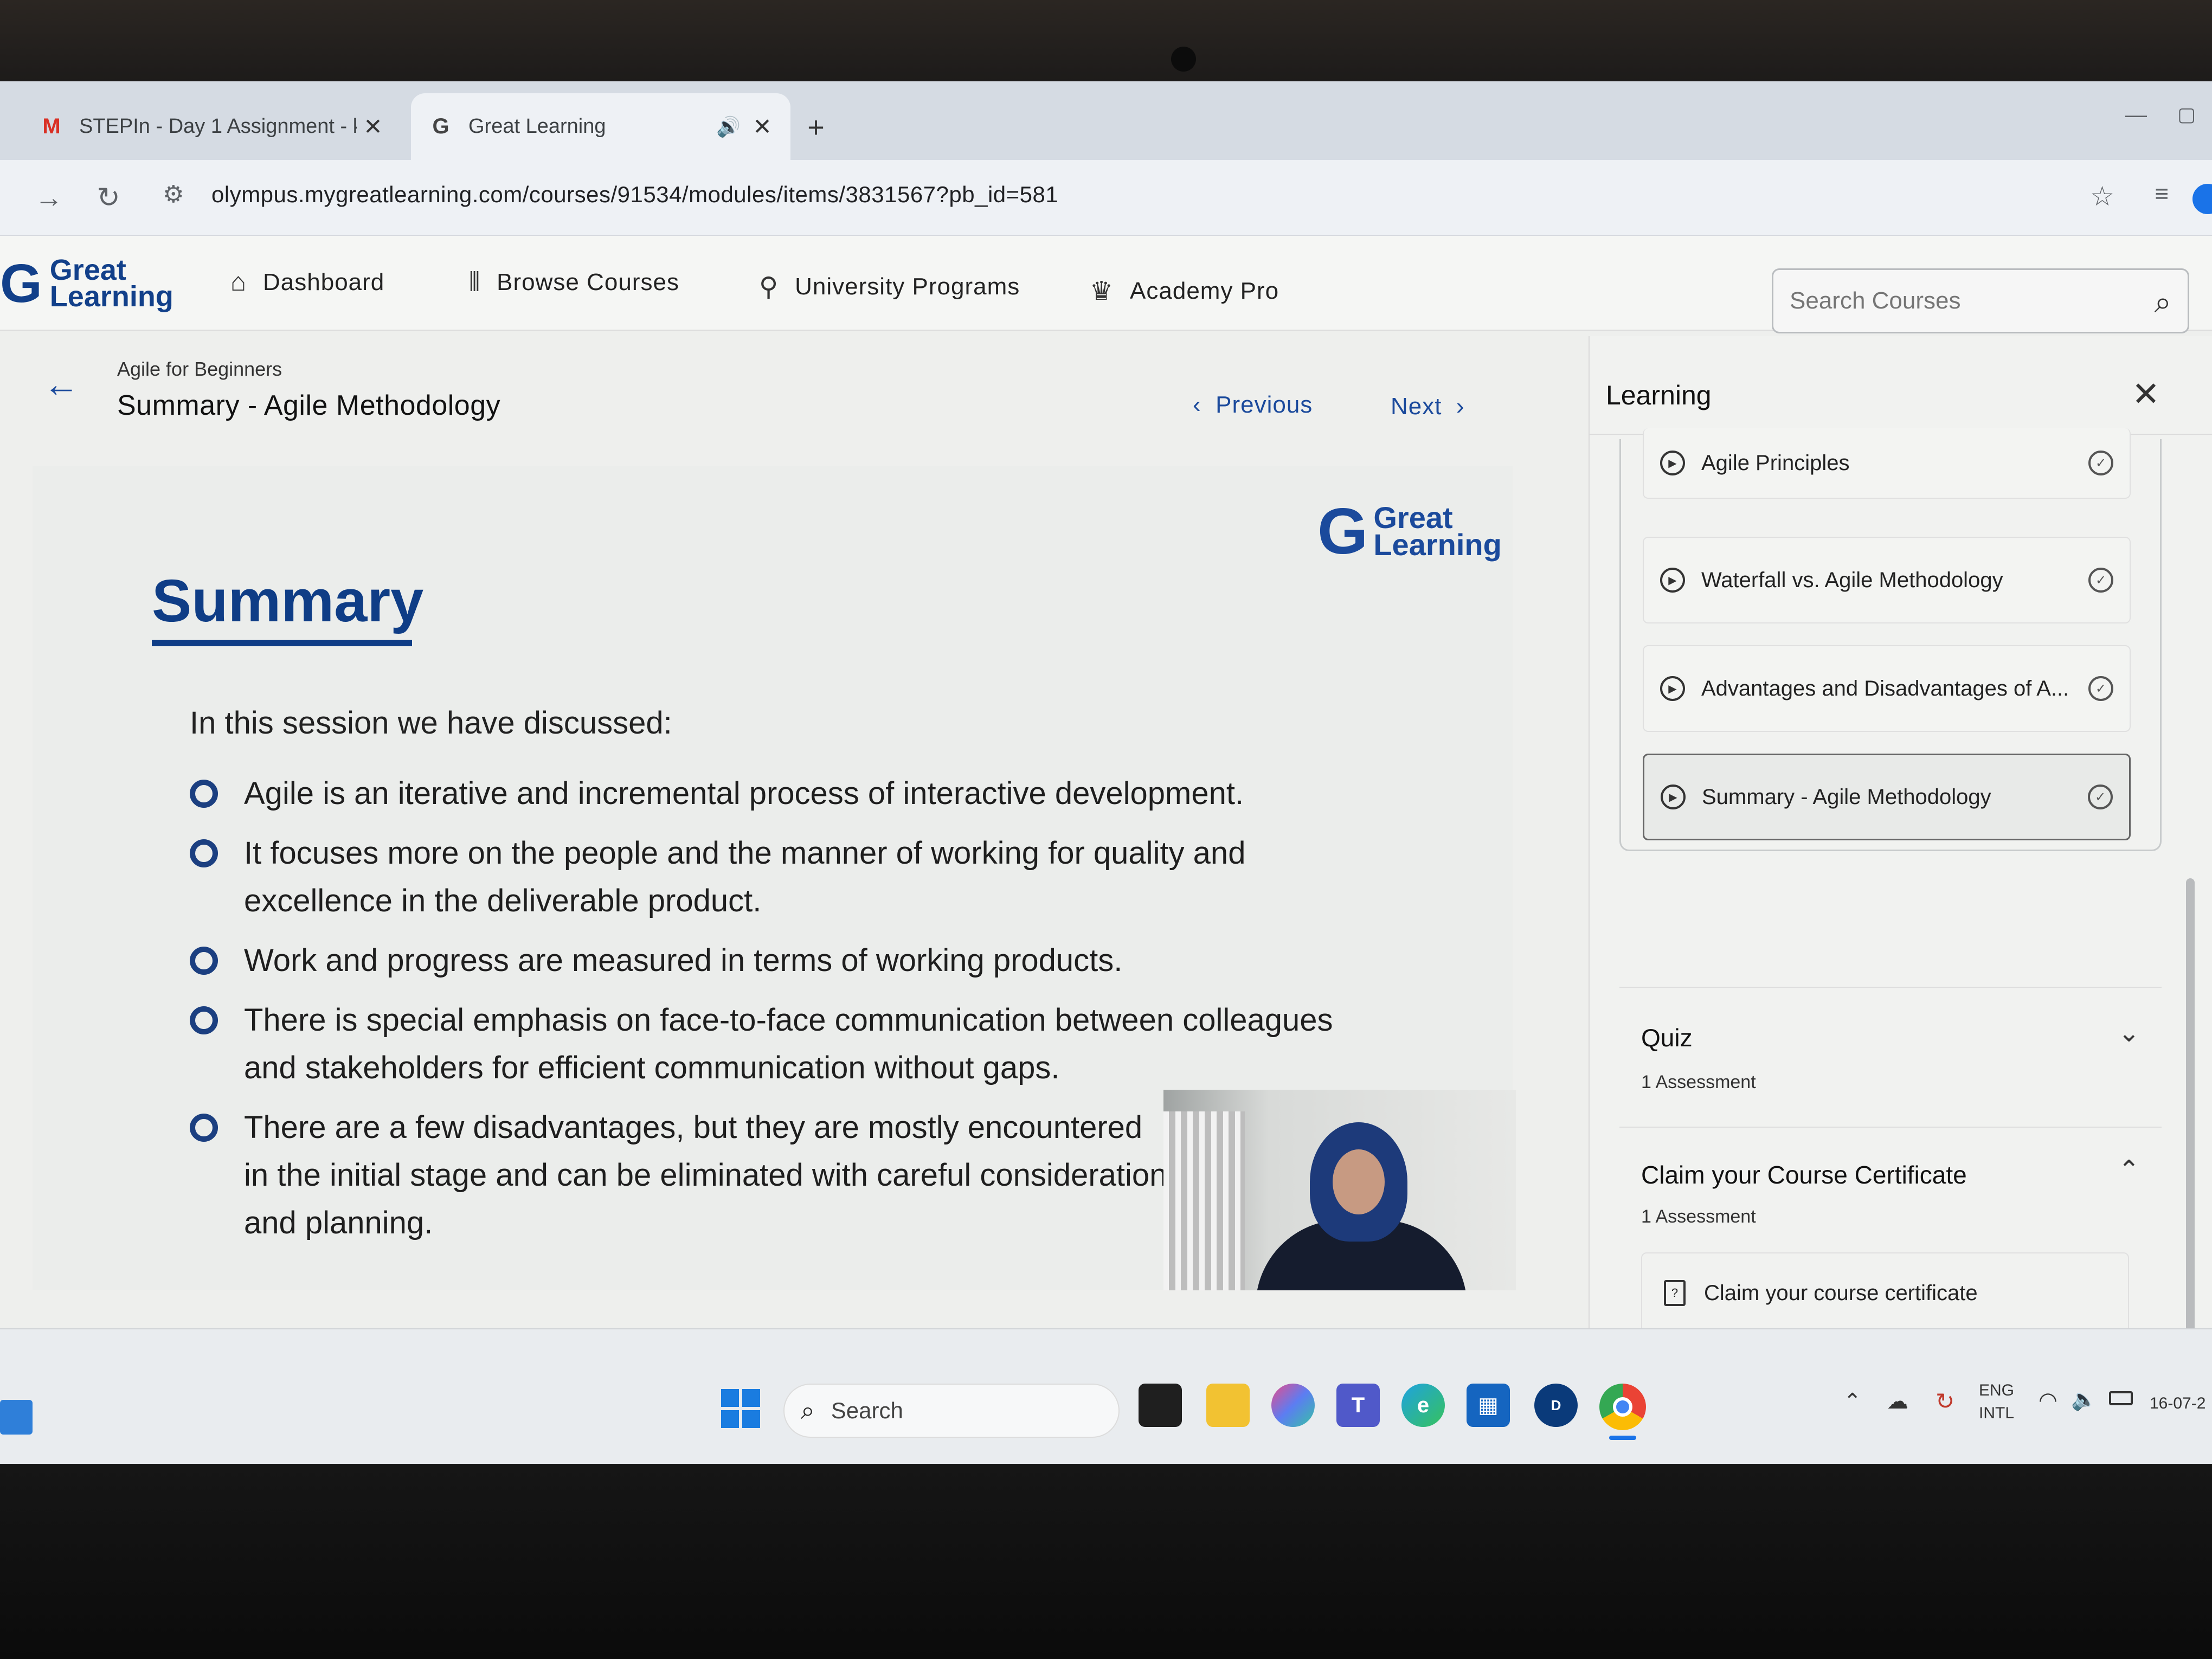 This screenshot has height=1659, width=2212. What do you see at coordinates (1841, 1293) in the screenshot?
I see `claim-certificate-label: Claim your course certificate` at bounding box center [1841, 1293].